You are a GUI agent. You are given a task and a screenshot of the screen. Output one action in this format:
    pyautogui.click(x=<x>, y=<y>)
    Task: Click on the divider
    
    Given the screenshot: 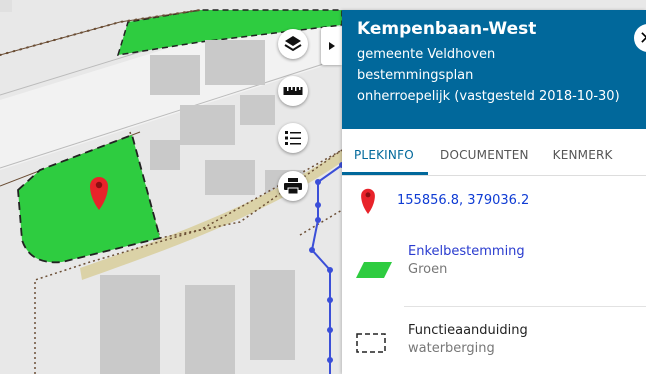 What is the action you would take?
    pyautogui.click(x=525, y=306)
    